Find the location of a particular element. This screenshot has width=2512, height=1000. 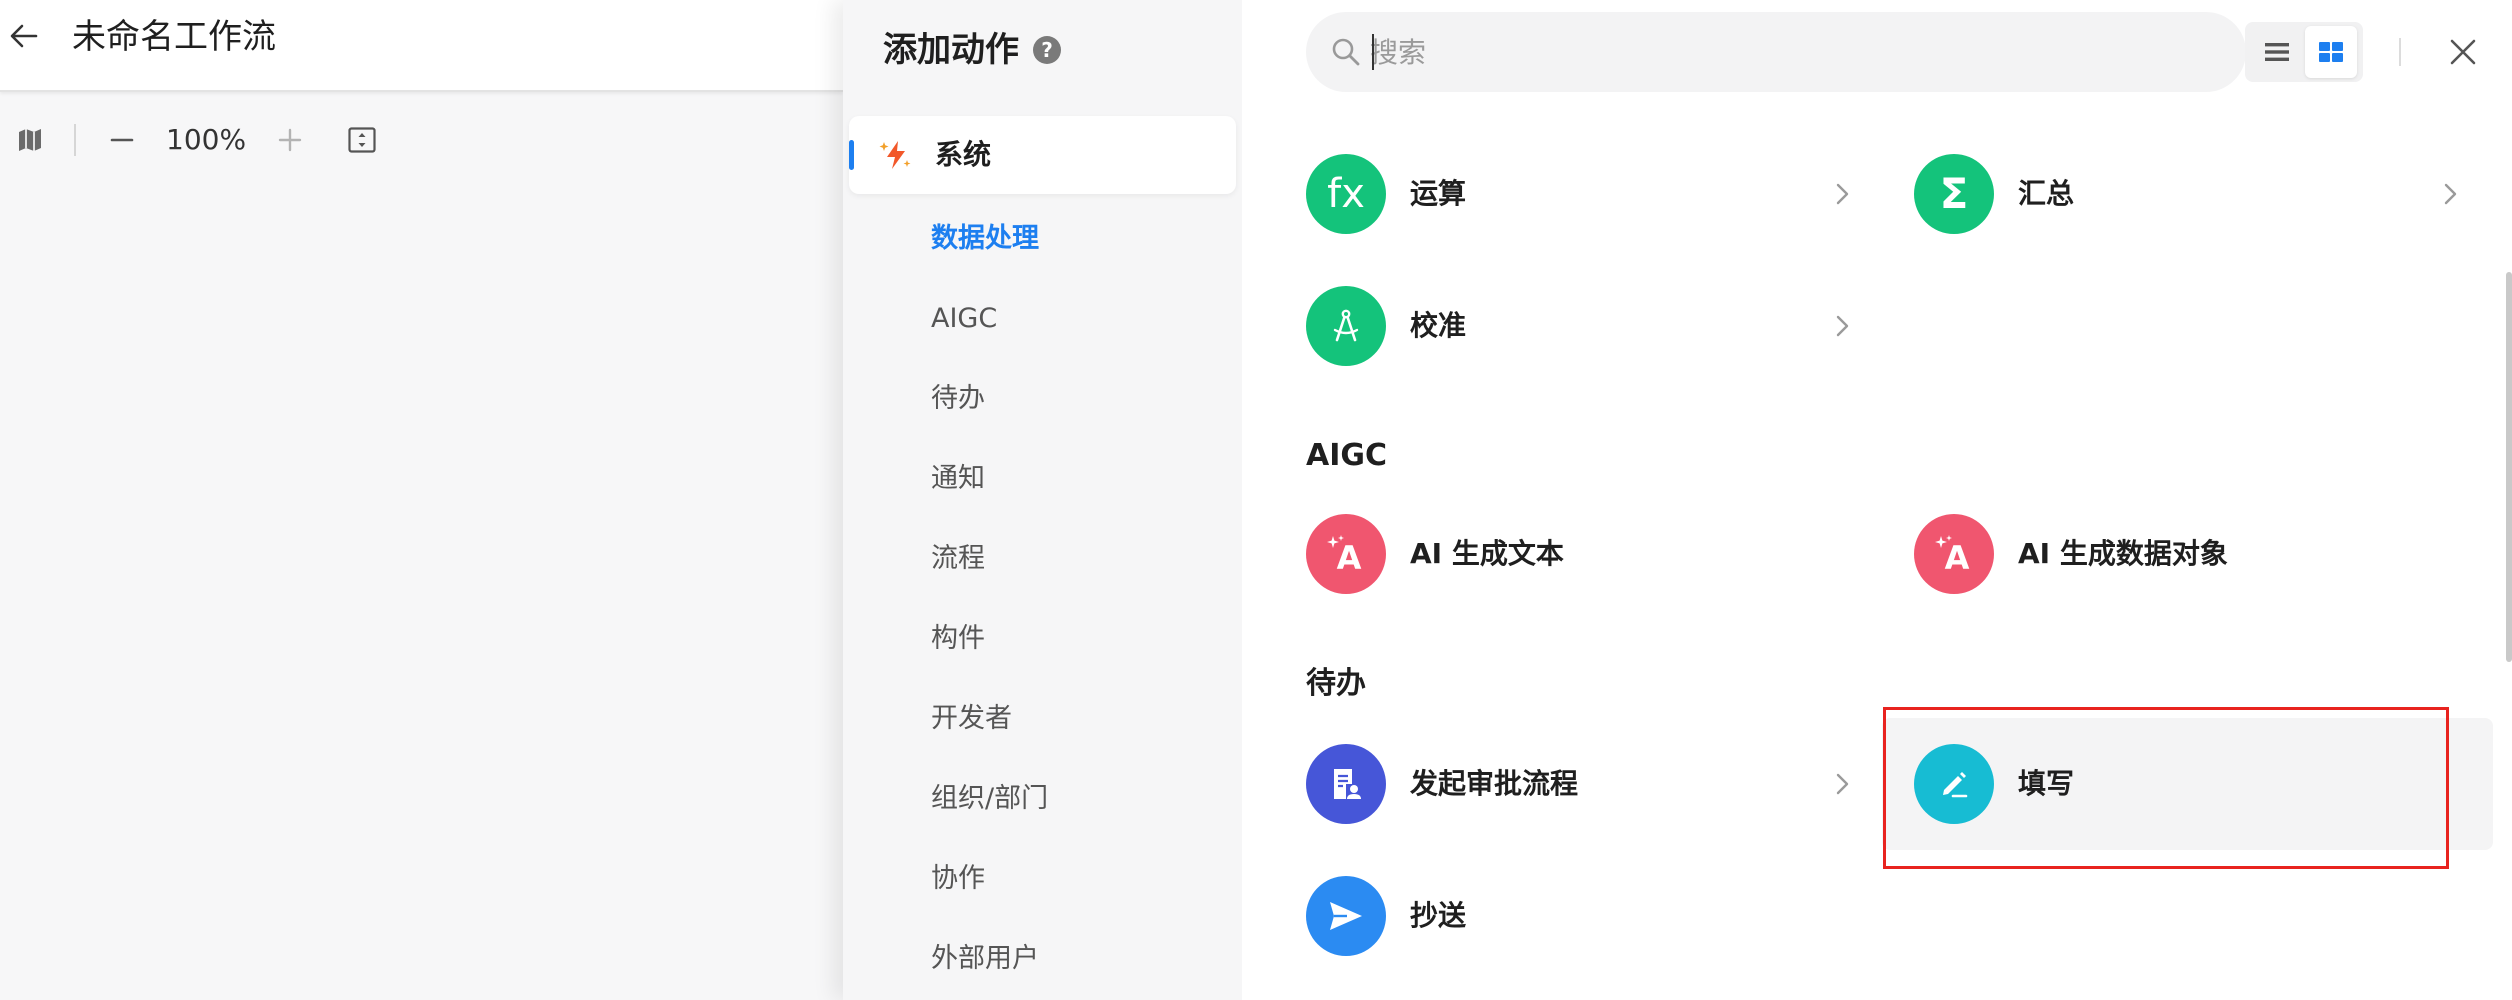

category-notification: 通知 is located at coordinates (958, 479).